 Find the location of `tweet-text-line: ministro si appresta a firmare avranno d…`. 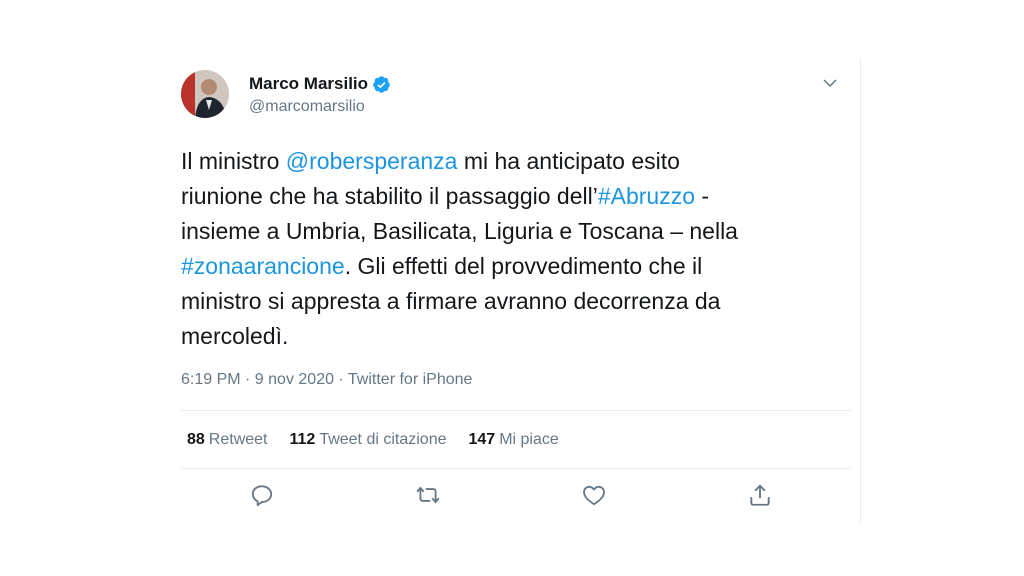

tweet-text-line: ministro si appresta a firmare avranno d… is located at coordinates (506, 301).